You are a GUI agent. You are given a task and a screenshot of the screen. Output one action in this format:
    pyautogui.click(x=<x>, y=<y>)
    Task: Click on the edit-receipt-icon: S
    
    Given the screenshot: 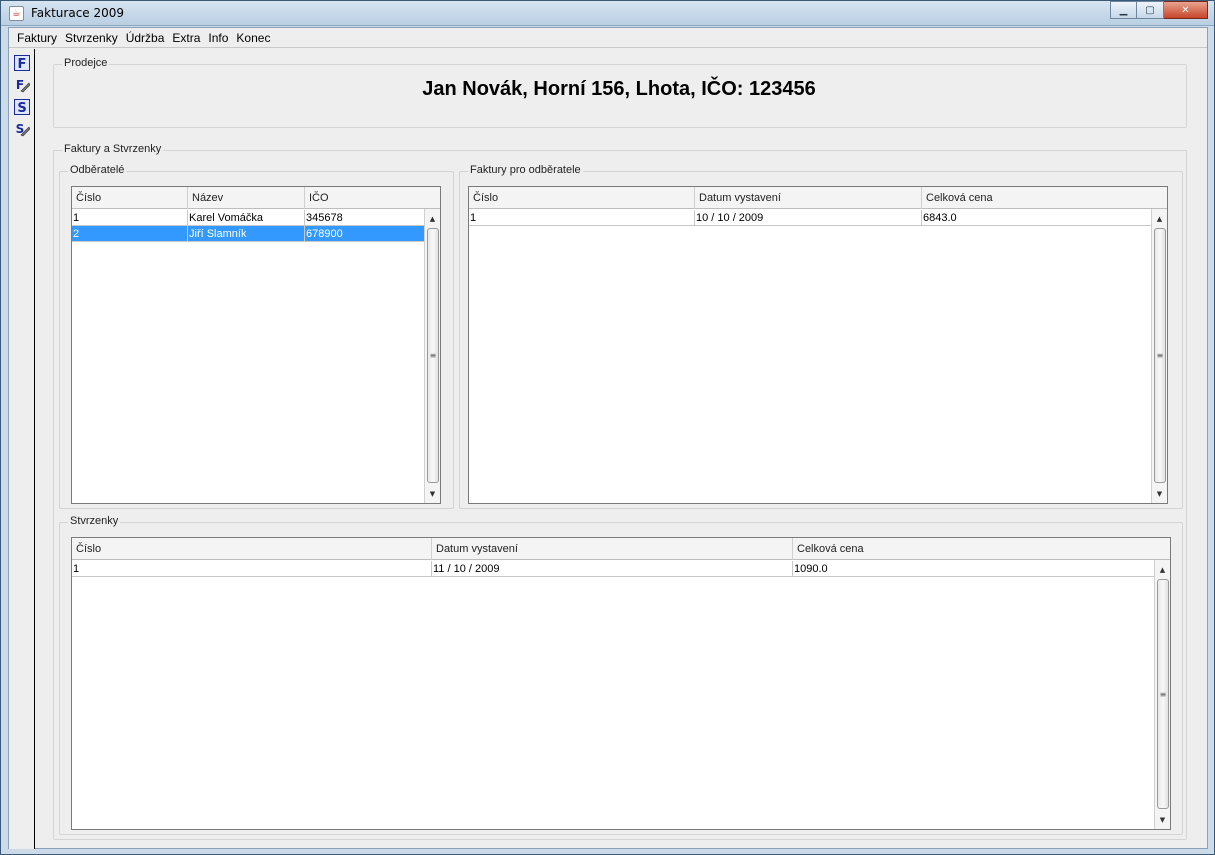 What is the action you would take?
    pyautogui.click(x=23, y=129)
    